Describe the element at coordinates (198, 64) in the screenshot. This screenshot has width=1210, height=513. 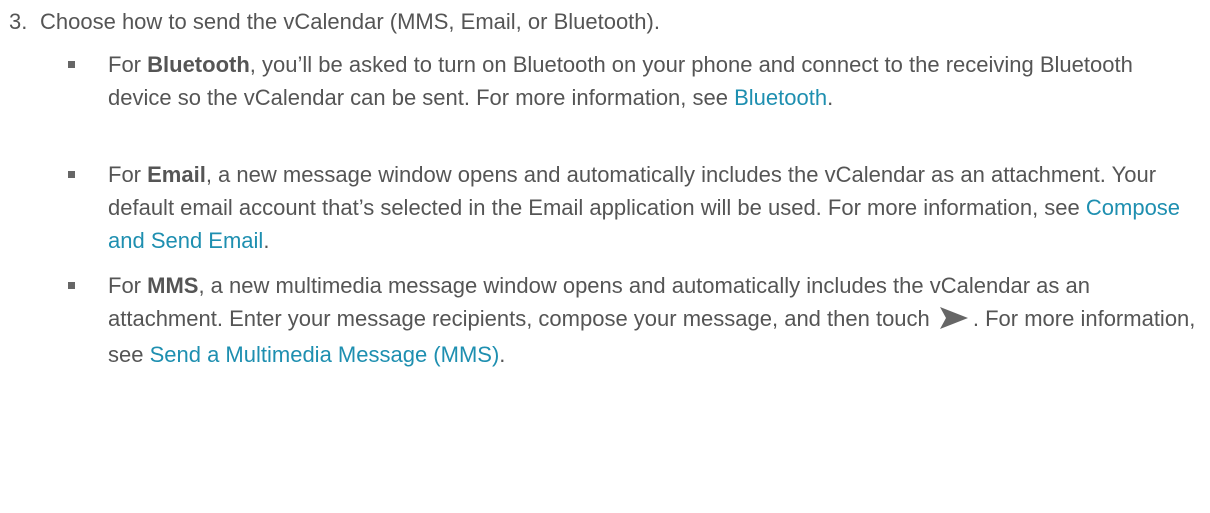
I see `bullet-bold-term: Bluetooth` at that location.